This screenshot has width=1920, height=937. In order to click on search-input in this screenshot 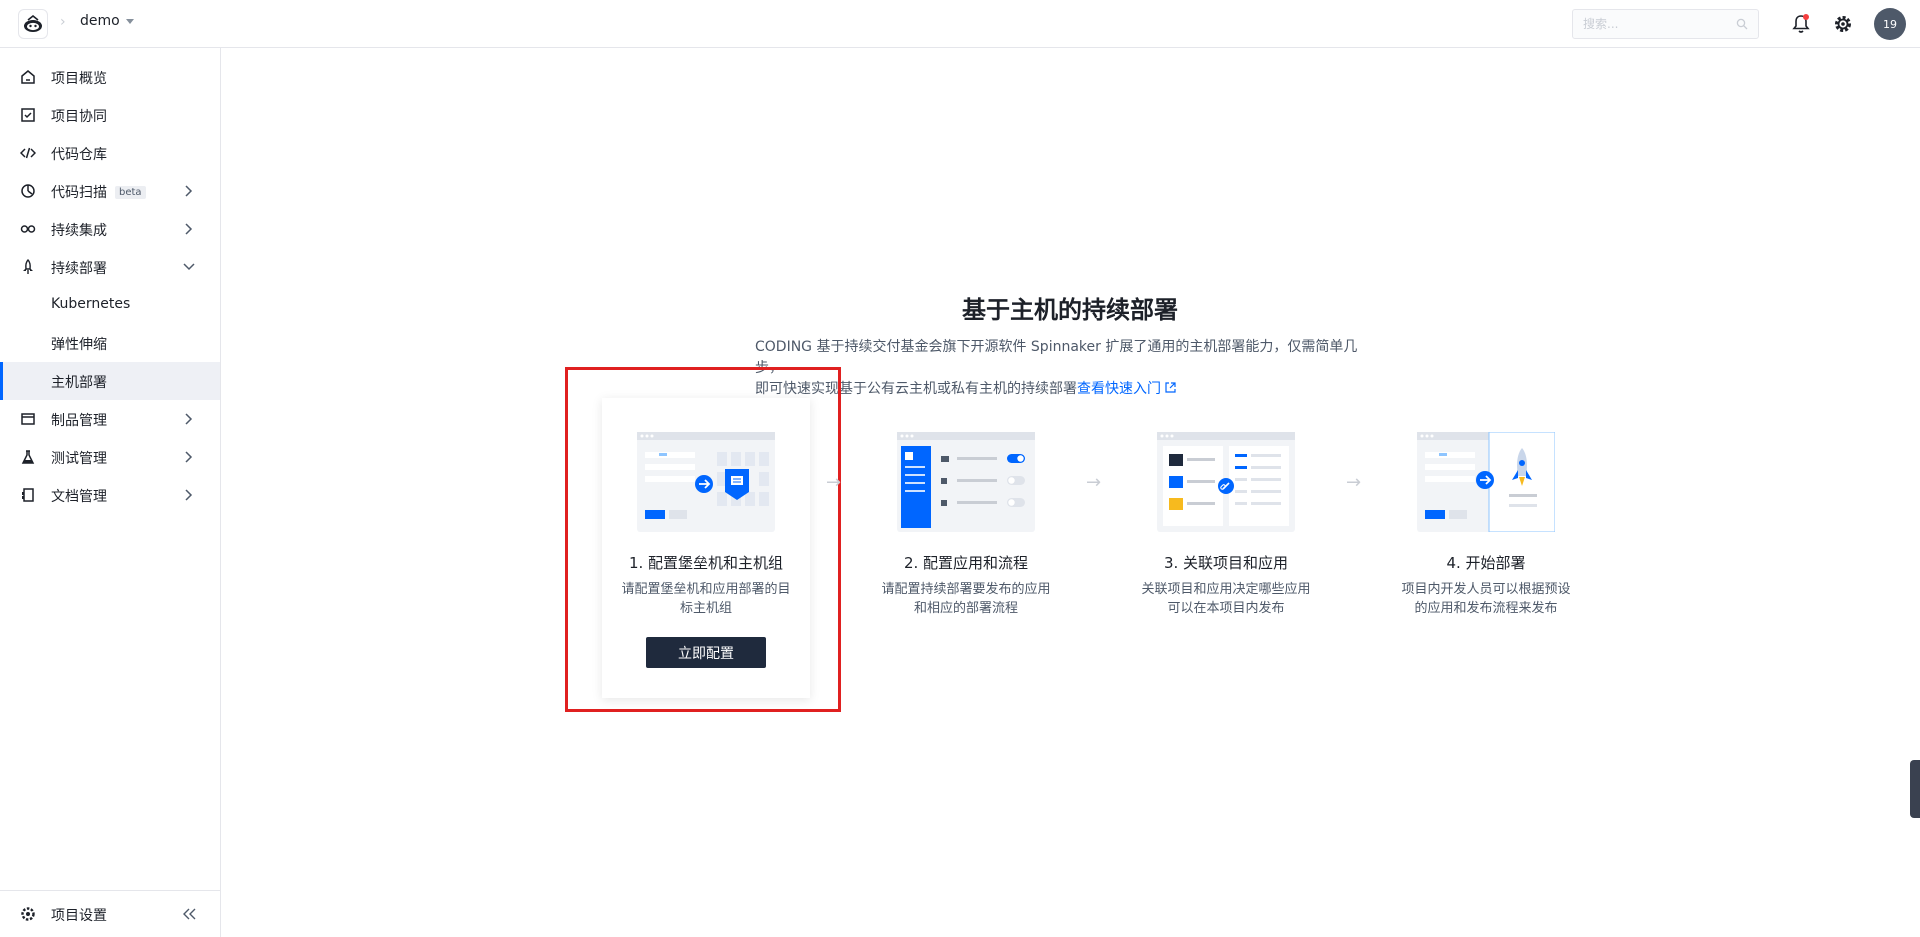, I will do `click(1648, 24)`.